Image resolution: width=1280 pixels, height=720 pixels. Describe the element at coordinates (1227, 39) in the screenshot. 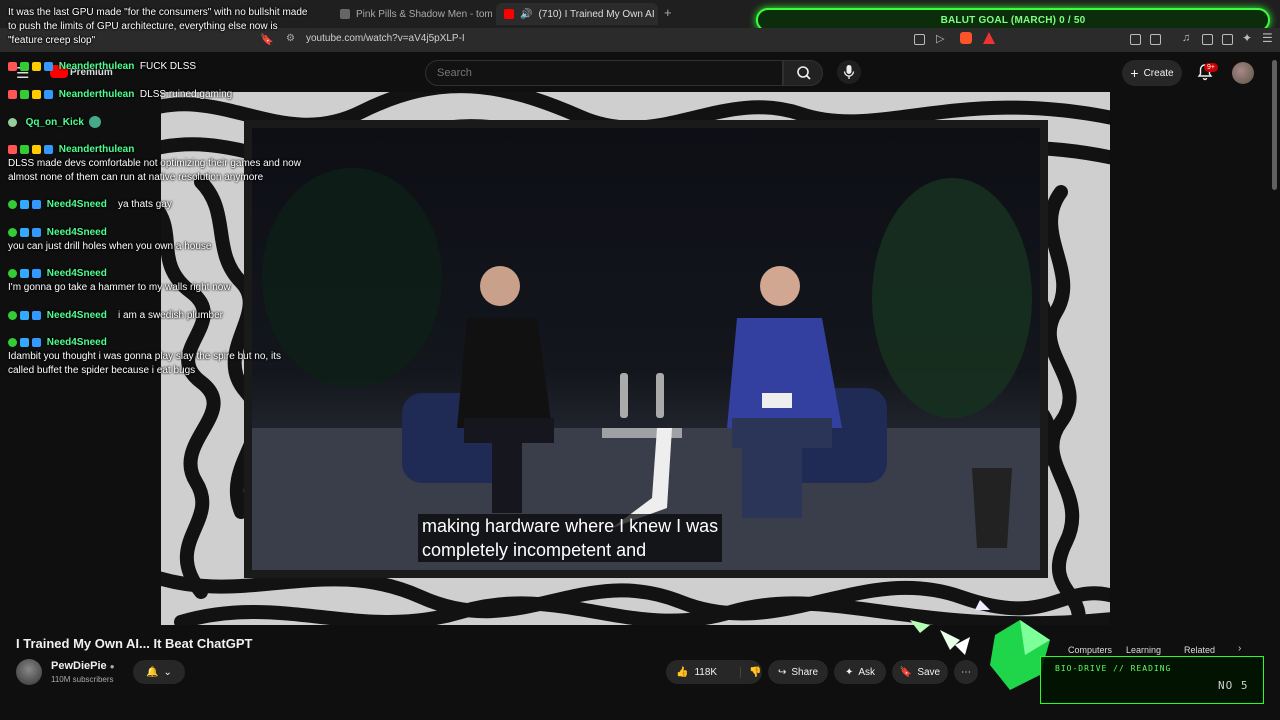

I see `wallet-icon` at that location.